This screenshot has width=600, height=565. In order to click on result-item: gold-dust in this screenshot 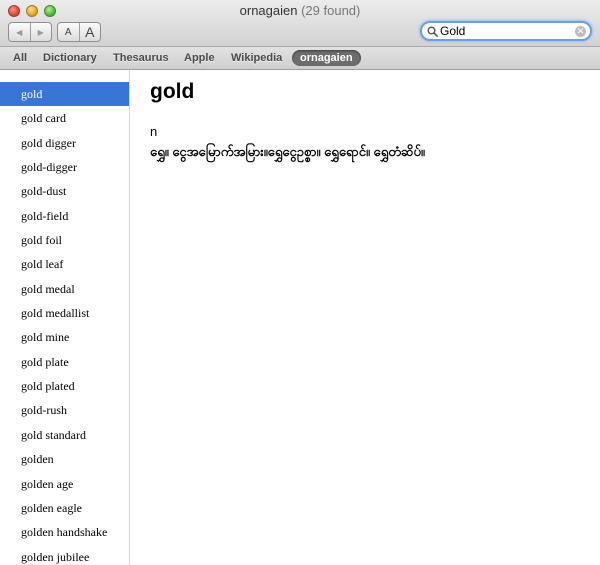, I will do `click(64, 191)`.